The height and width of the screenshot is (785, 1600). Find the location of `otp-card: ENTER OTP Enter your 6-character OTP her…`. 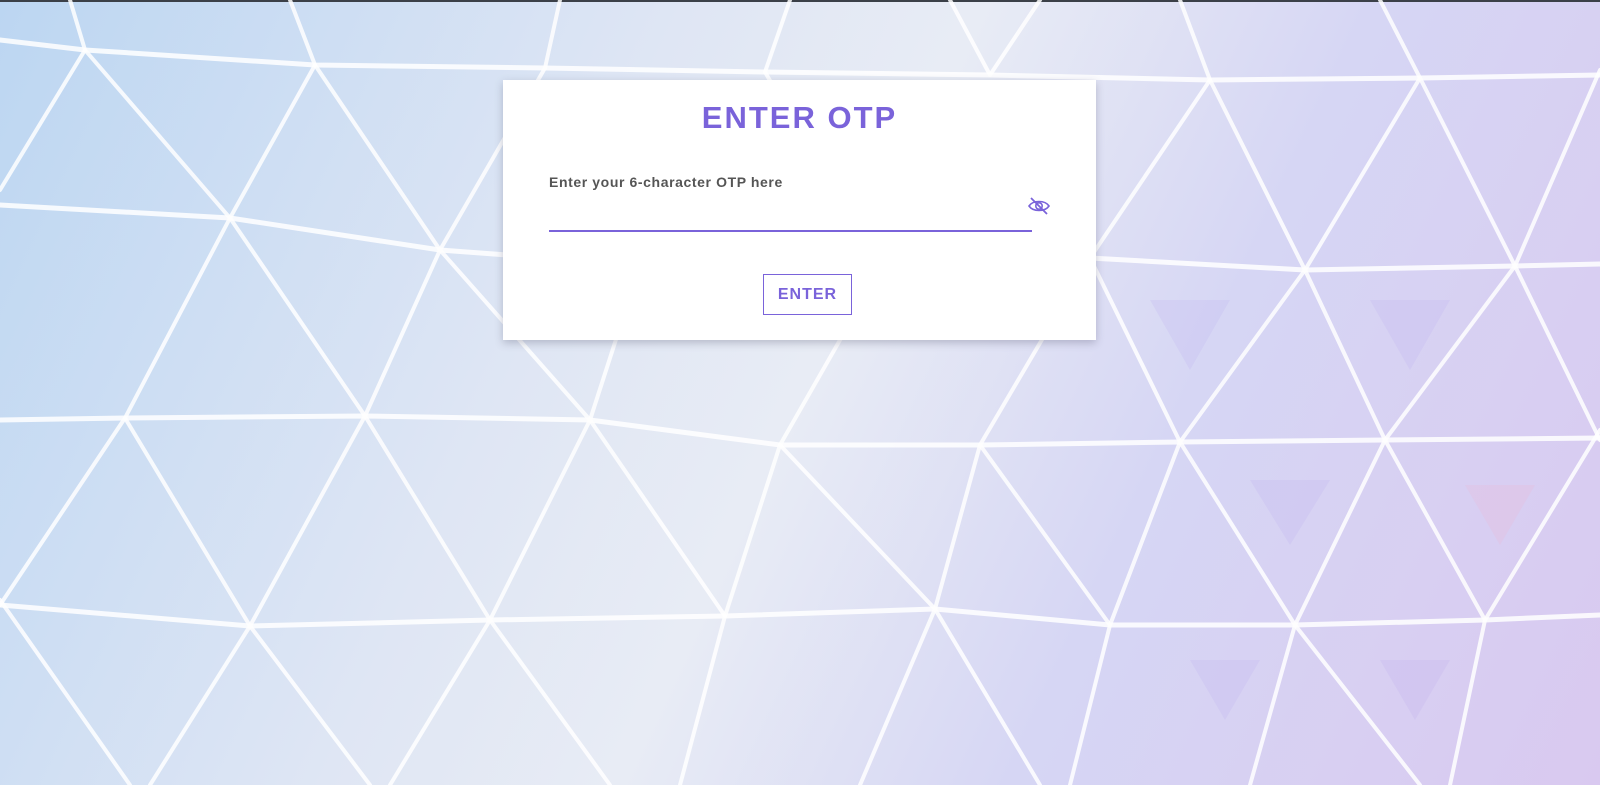

otp-card: ENTER OTP Enter your 6-character OTP her… is located at coordinates (799, 210).